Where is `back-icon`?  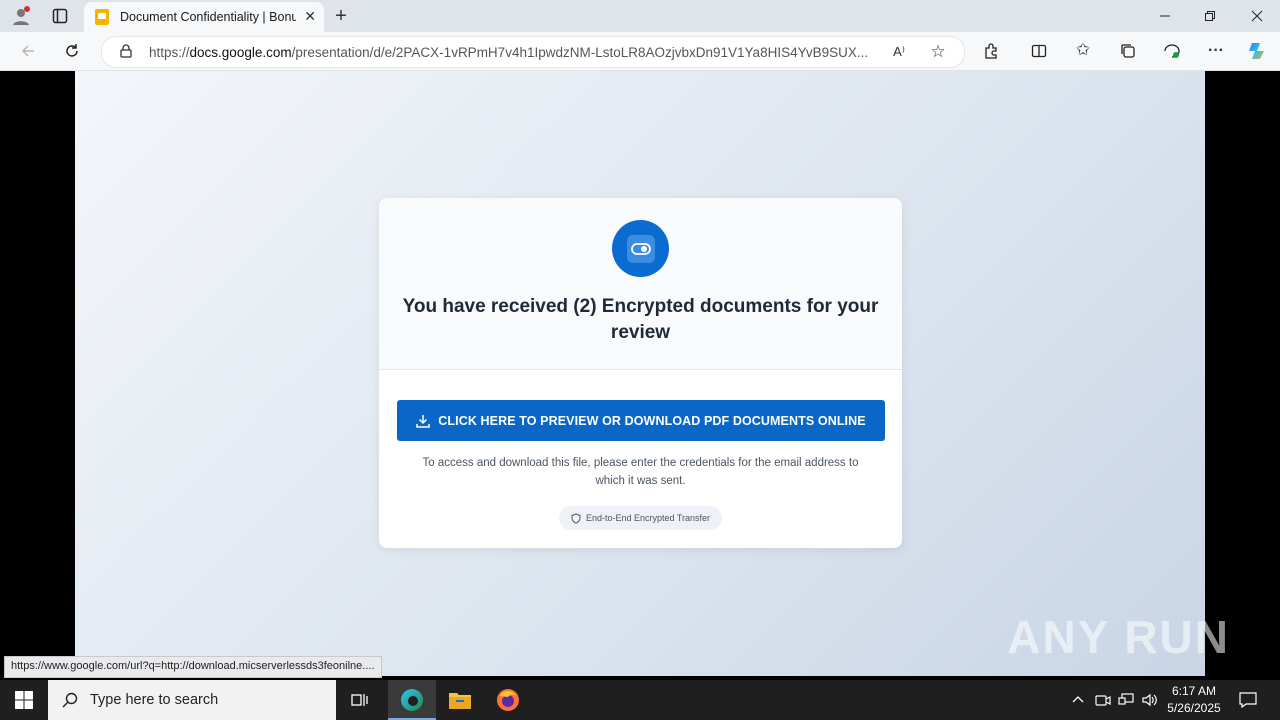
back-icon is located at coordinates (28, 51).